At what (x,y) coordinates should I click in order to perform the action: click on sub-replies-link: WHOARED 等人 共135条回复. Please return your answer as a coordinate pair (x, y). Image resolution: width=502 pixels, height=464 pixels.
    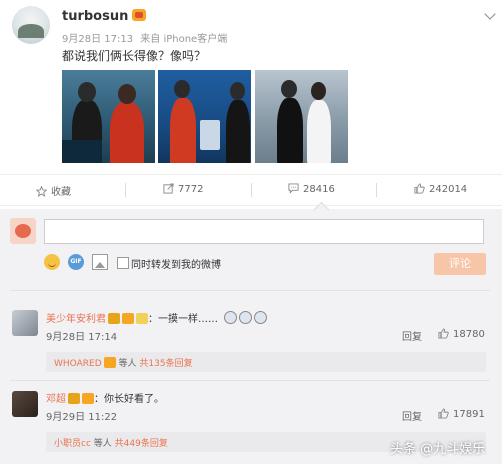
    Looking at the image, I should click on (266, 362).